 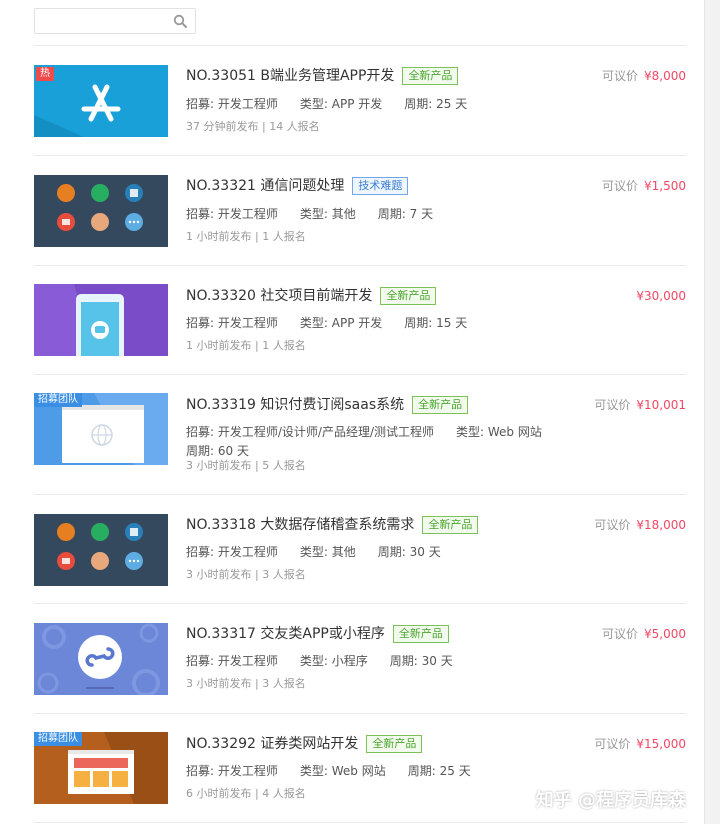 I want to click on project-thumbnail: 热, so click(x=101, y=101).